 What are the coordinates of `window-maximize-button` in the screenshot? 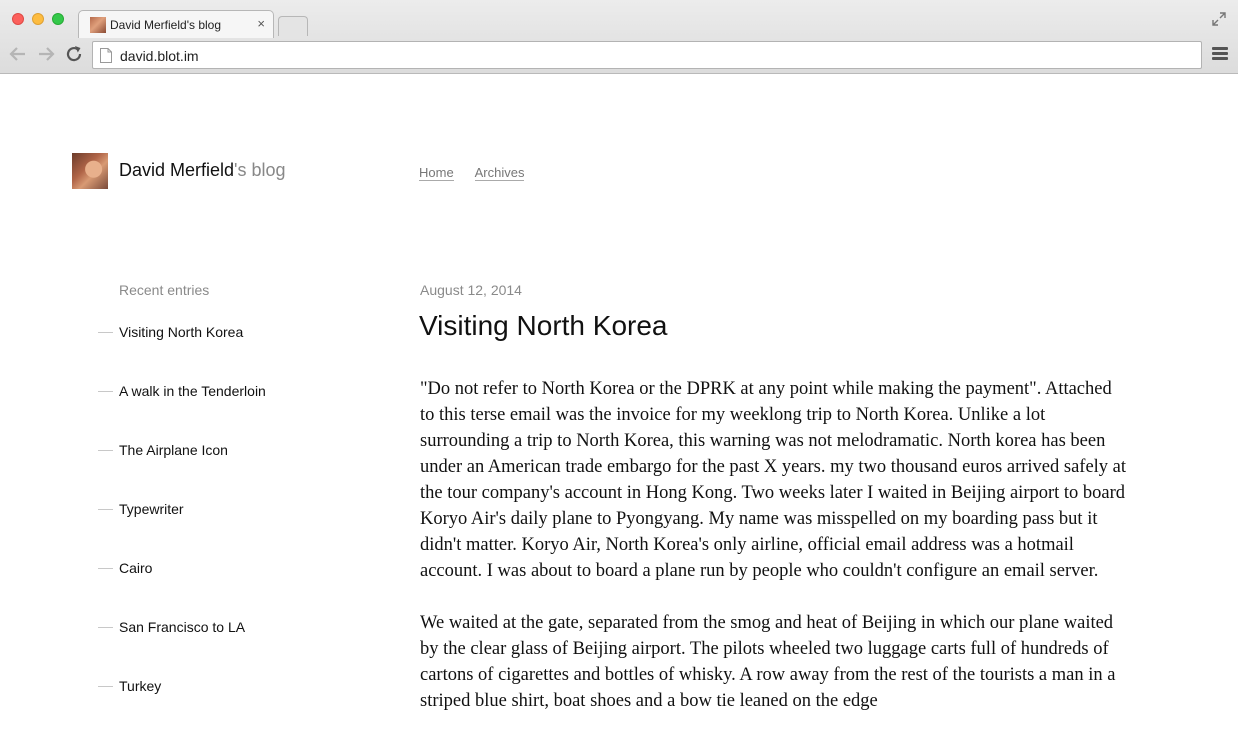 It's located at (58, 19).